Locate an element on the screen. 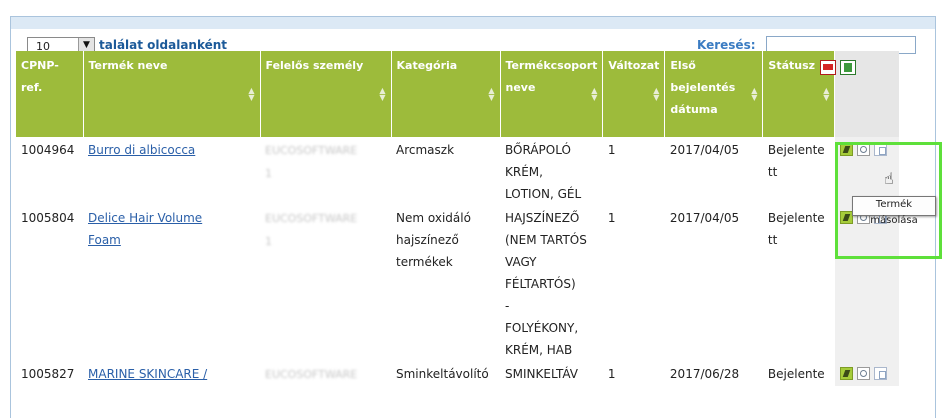 This screenshot has width=944, height=418. column-header-label: Státusz is located at coordinates (792, 65).